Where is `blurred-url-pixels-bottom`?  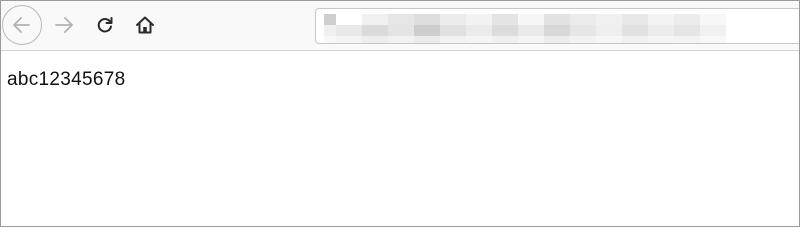 blurred-url-pixels-bottom is located at coordinates (525, 30).